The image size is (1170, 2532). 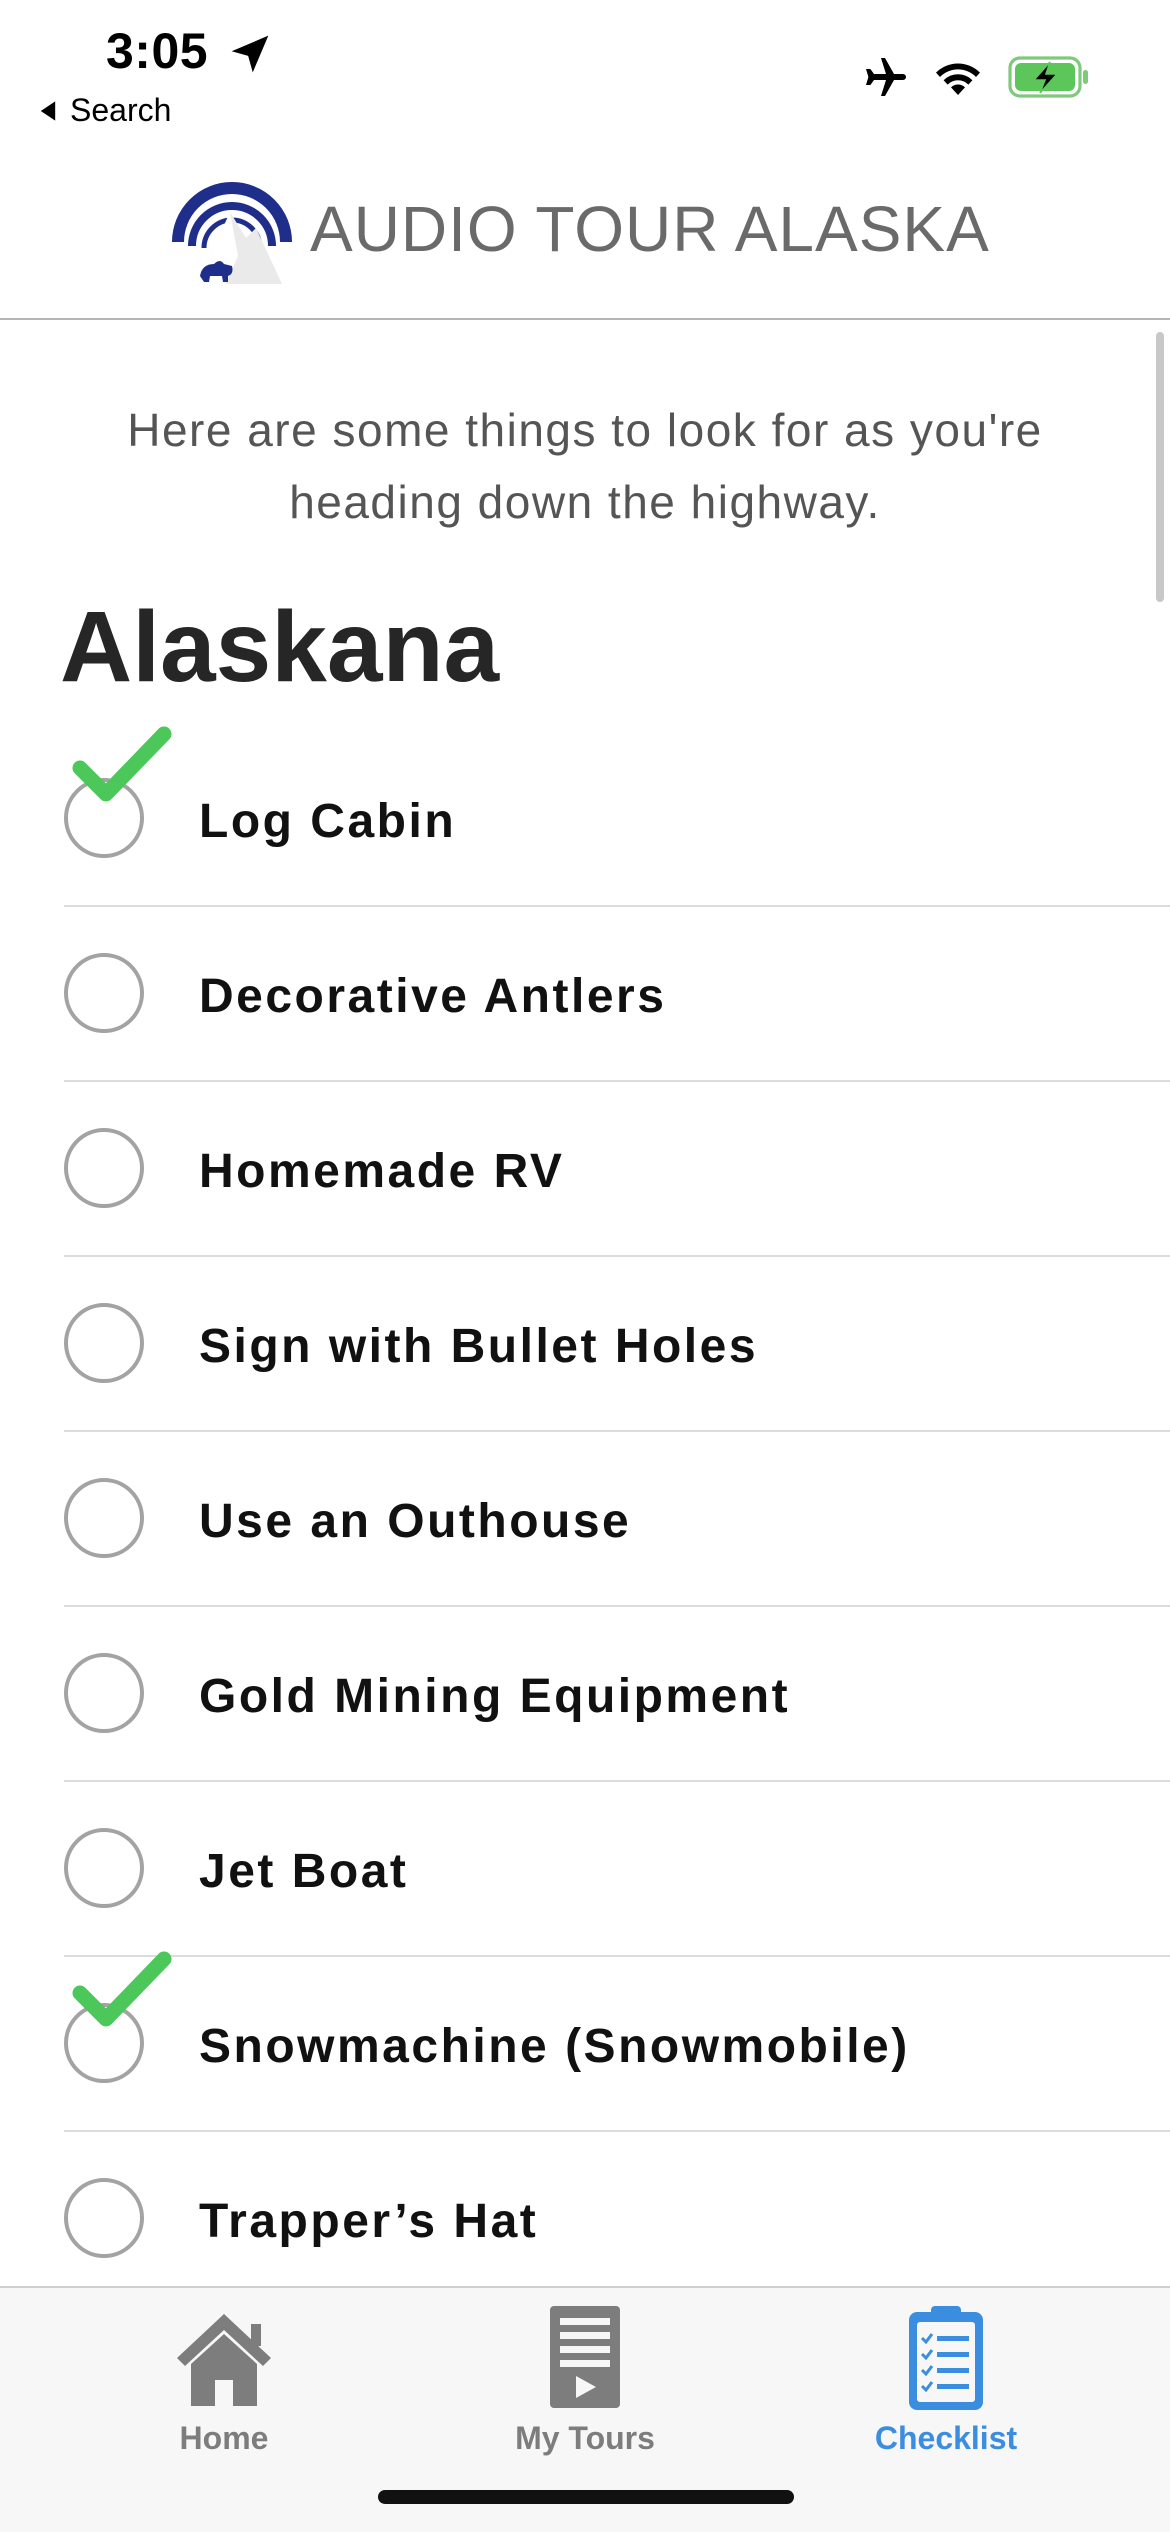 I want to click on tab-home-label: Home, so click(x=224, y=2438).